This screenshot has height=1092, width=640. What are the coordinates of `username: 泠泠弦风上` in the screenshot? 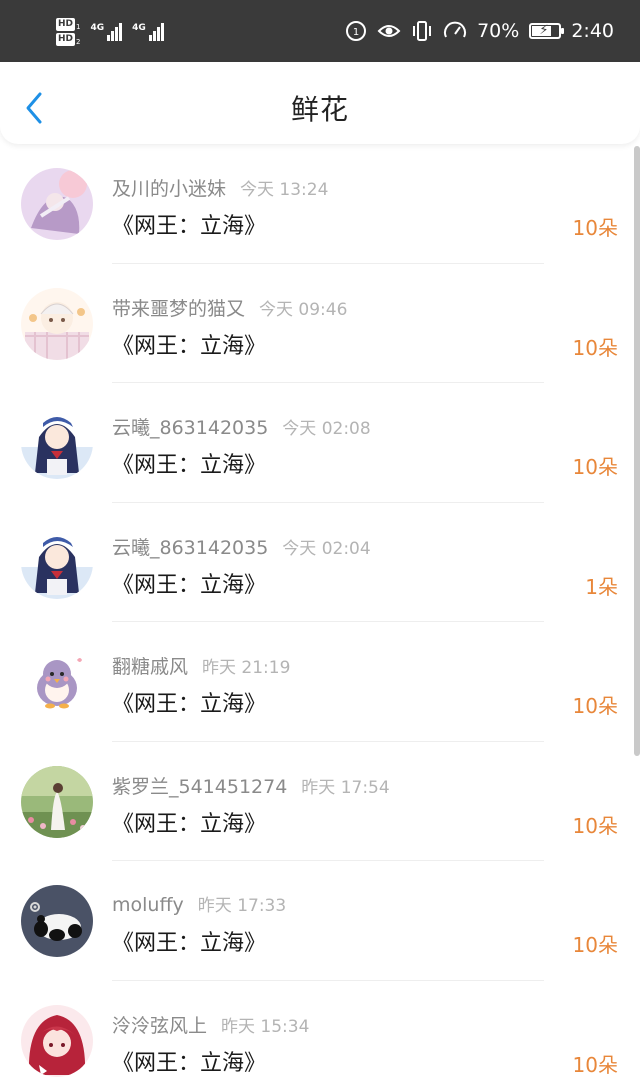 It's located at (159, 1026).